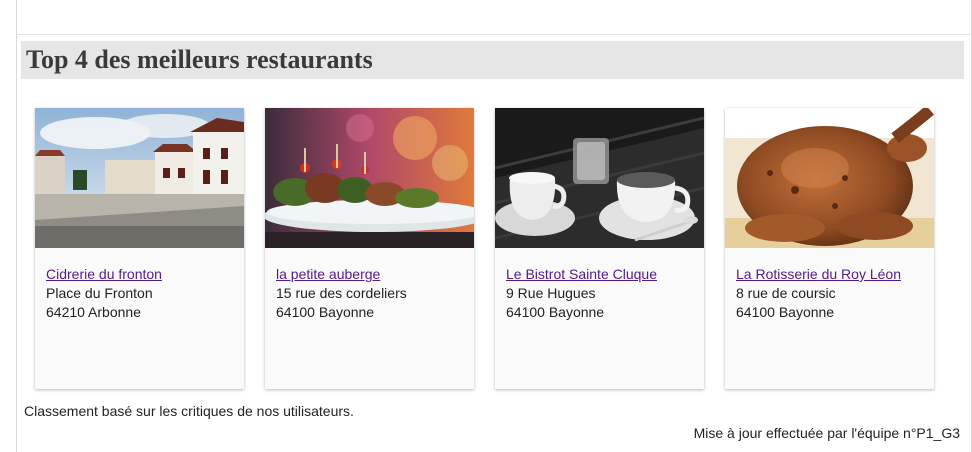 The width and height of the screenshot is (972, 452). I want to click on coffee-cups-image, so click(599, 178).